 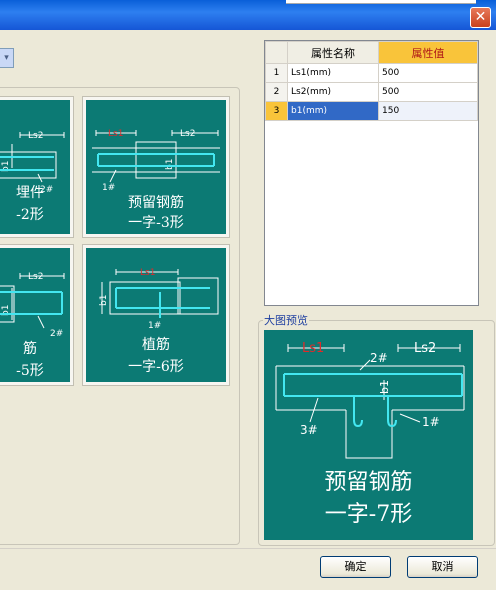 I want to click on card-subtitle: -5形, so click(x=30, y=371).